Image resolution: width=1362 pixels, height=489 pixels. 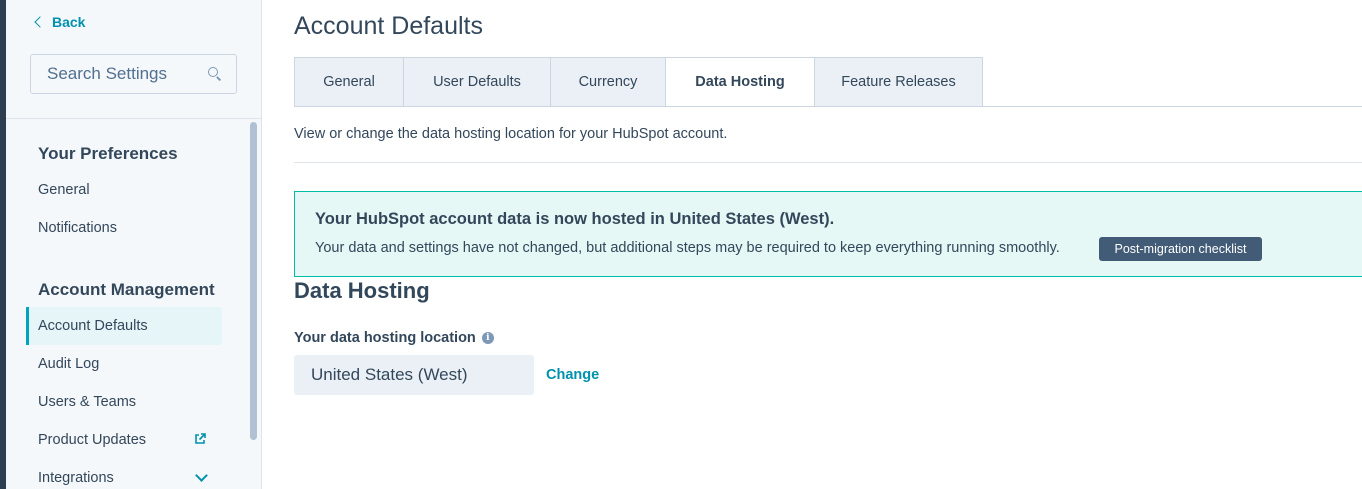 What do you see at coordinates (388, 26) in the screenshot?
I see `page-title: Account Defaults` at bounding box center [388, 26].